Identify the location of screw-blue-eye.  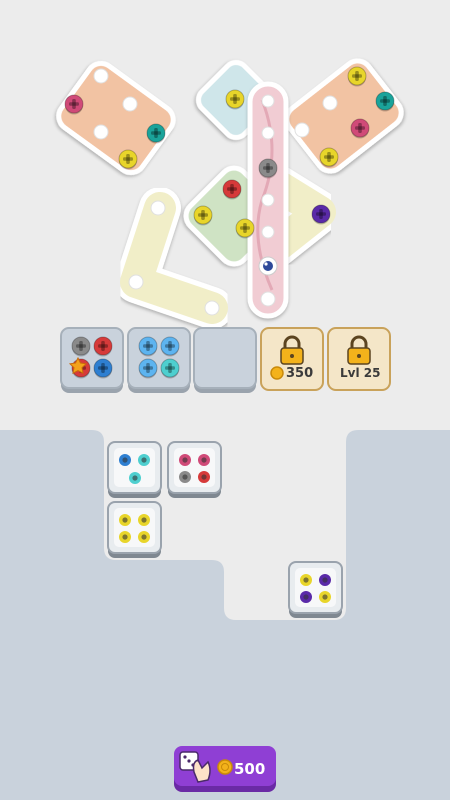
(268, 266).